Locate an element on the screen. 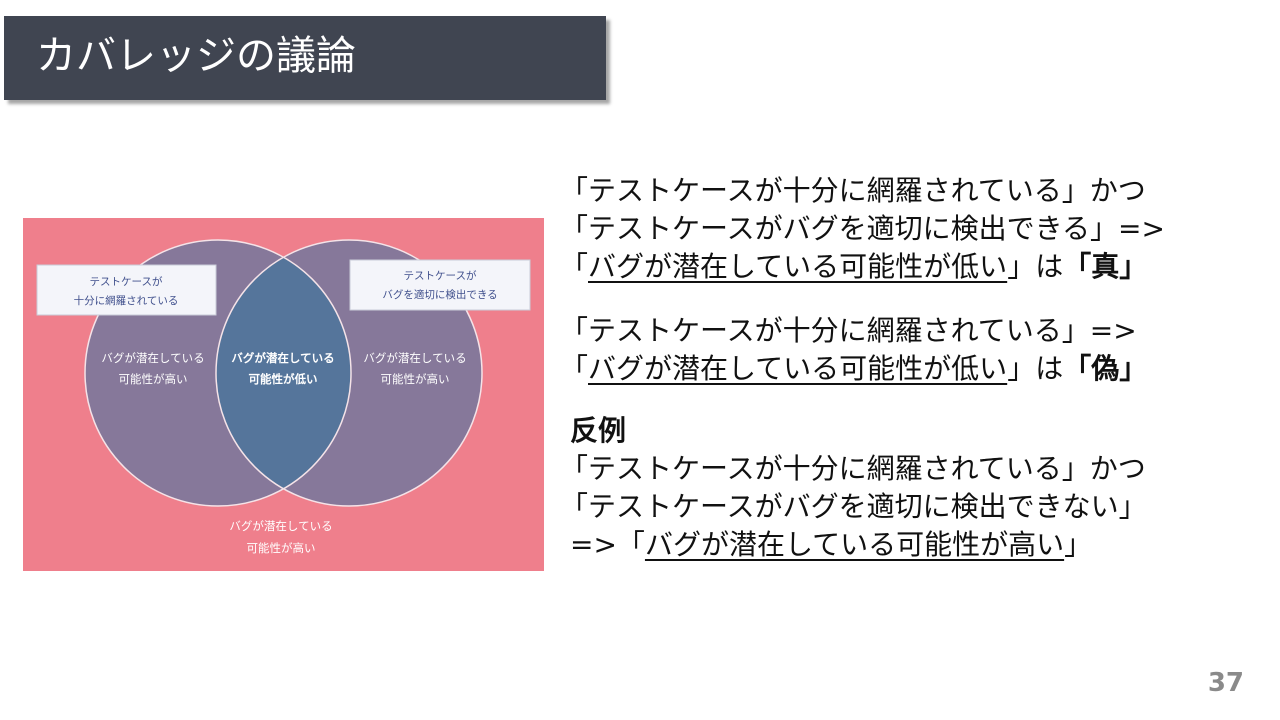  right-region-line-1: バグが潜在している is located at coordinates (414, 358).